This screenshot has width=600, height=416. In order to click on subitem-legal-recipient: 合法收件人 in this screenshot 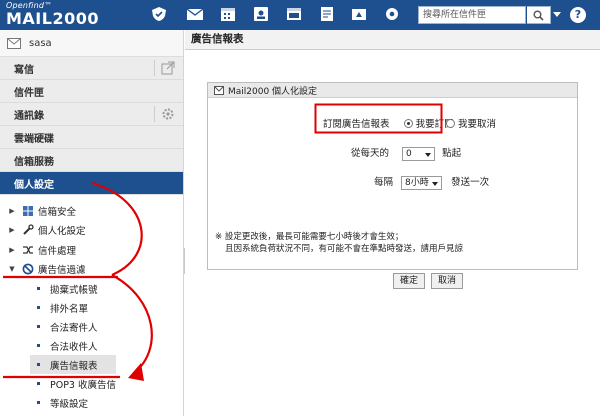, I will do `click(91, 345)`.